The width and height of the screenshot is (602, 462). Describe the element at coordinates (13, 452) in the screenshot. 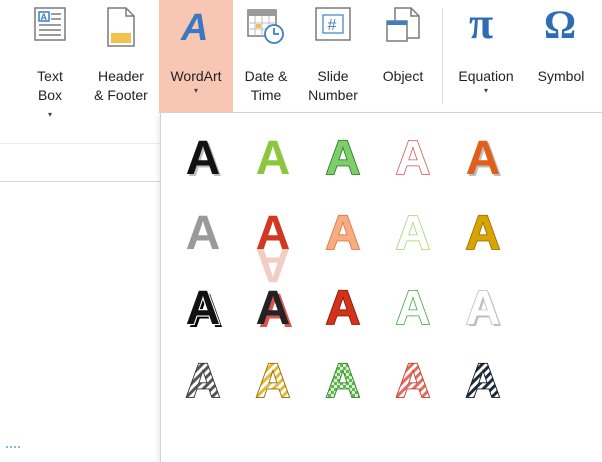

I see `selection-handle` at that location.